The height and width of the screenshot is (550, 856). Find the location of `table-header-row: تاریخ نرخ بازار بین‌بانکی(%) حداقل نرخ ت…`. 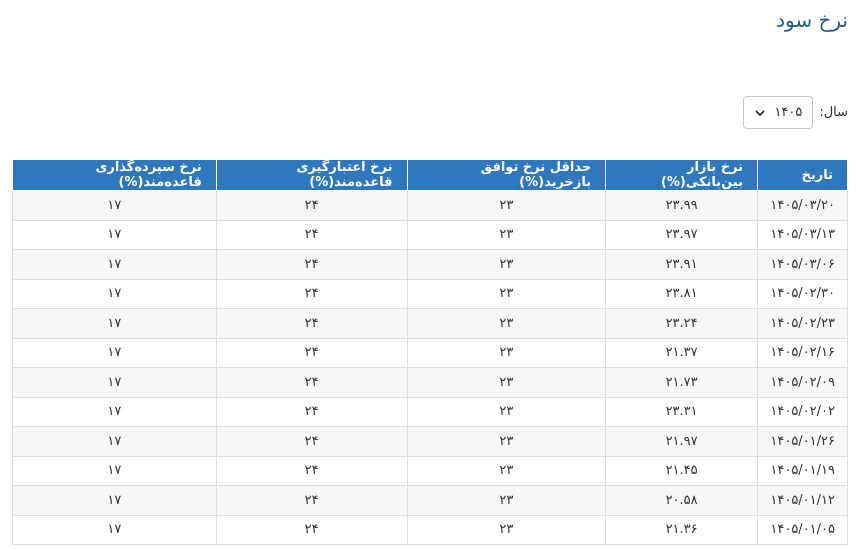

table-header-row: تاریخ نرخ بازار بین‌بانکی(%) حداقل نرخ ت… is located at coordinates (430, 175).